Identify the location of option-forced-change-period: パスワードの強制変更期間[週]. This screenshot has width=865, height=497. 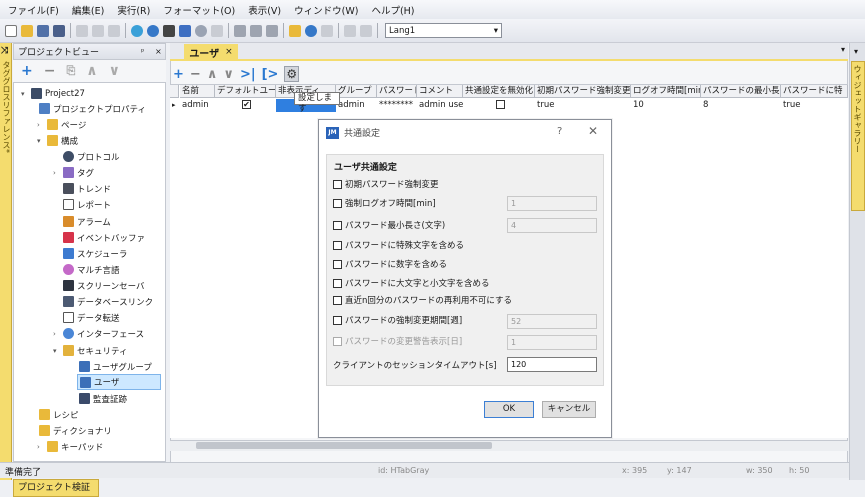
(397, 320).